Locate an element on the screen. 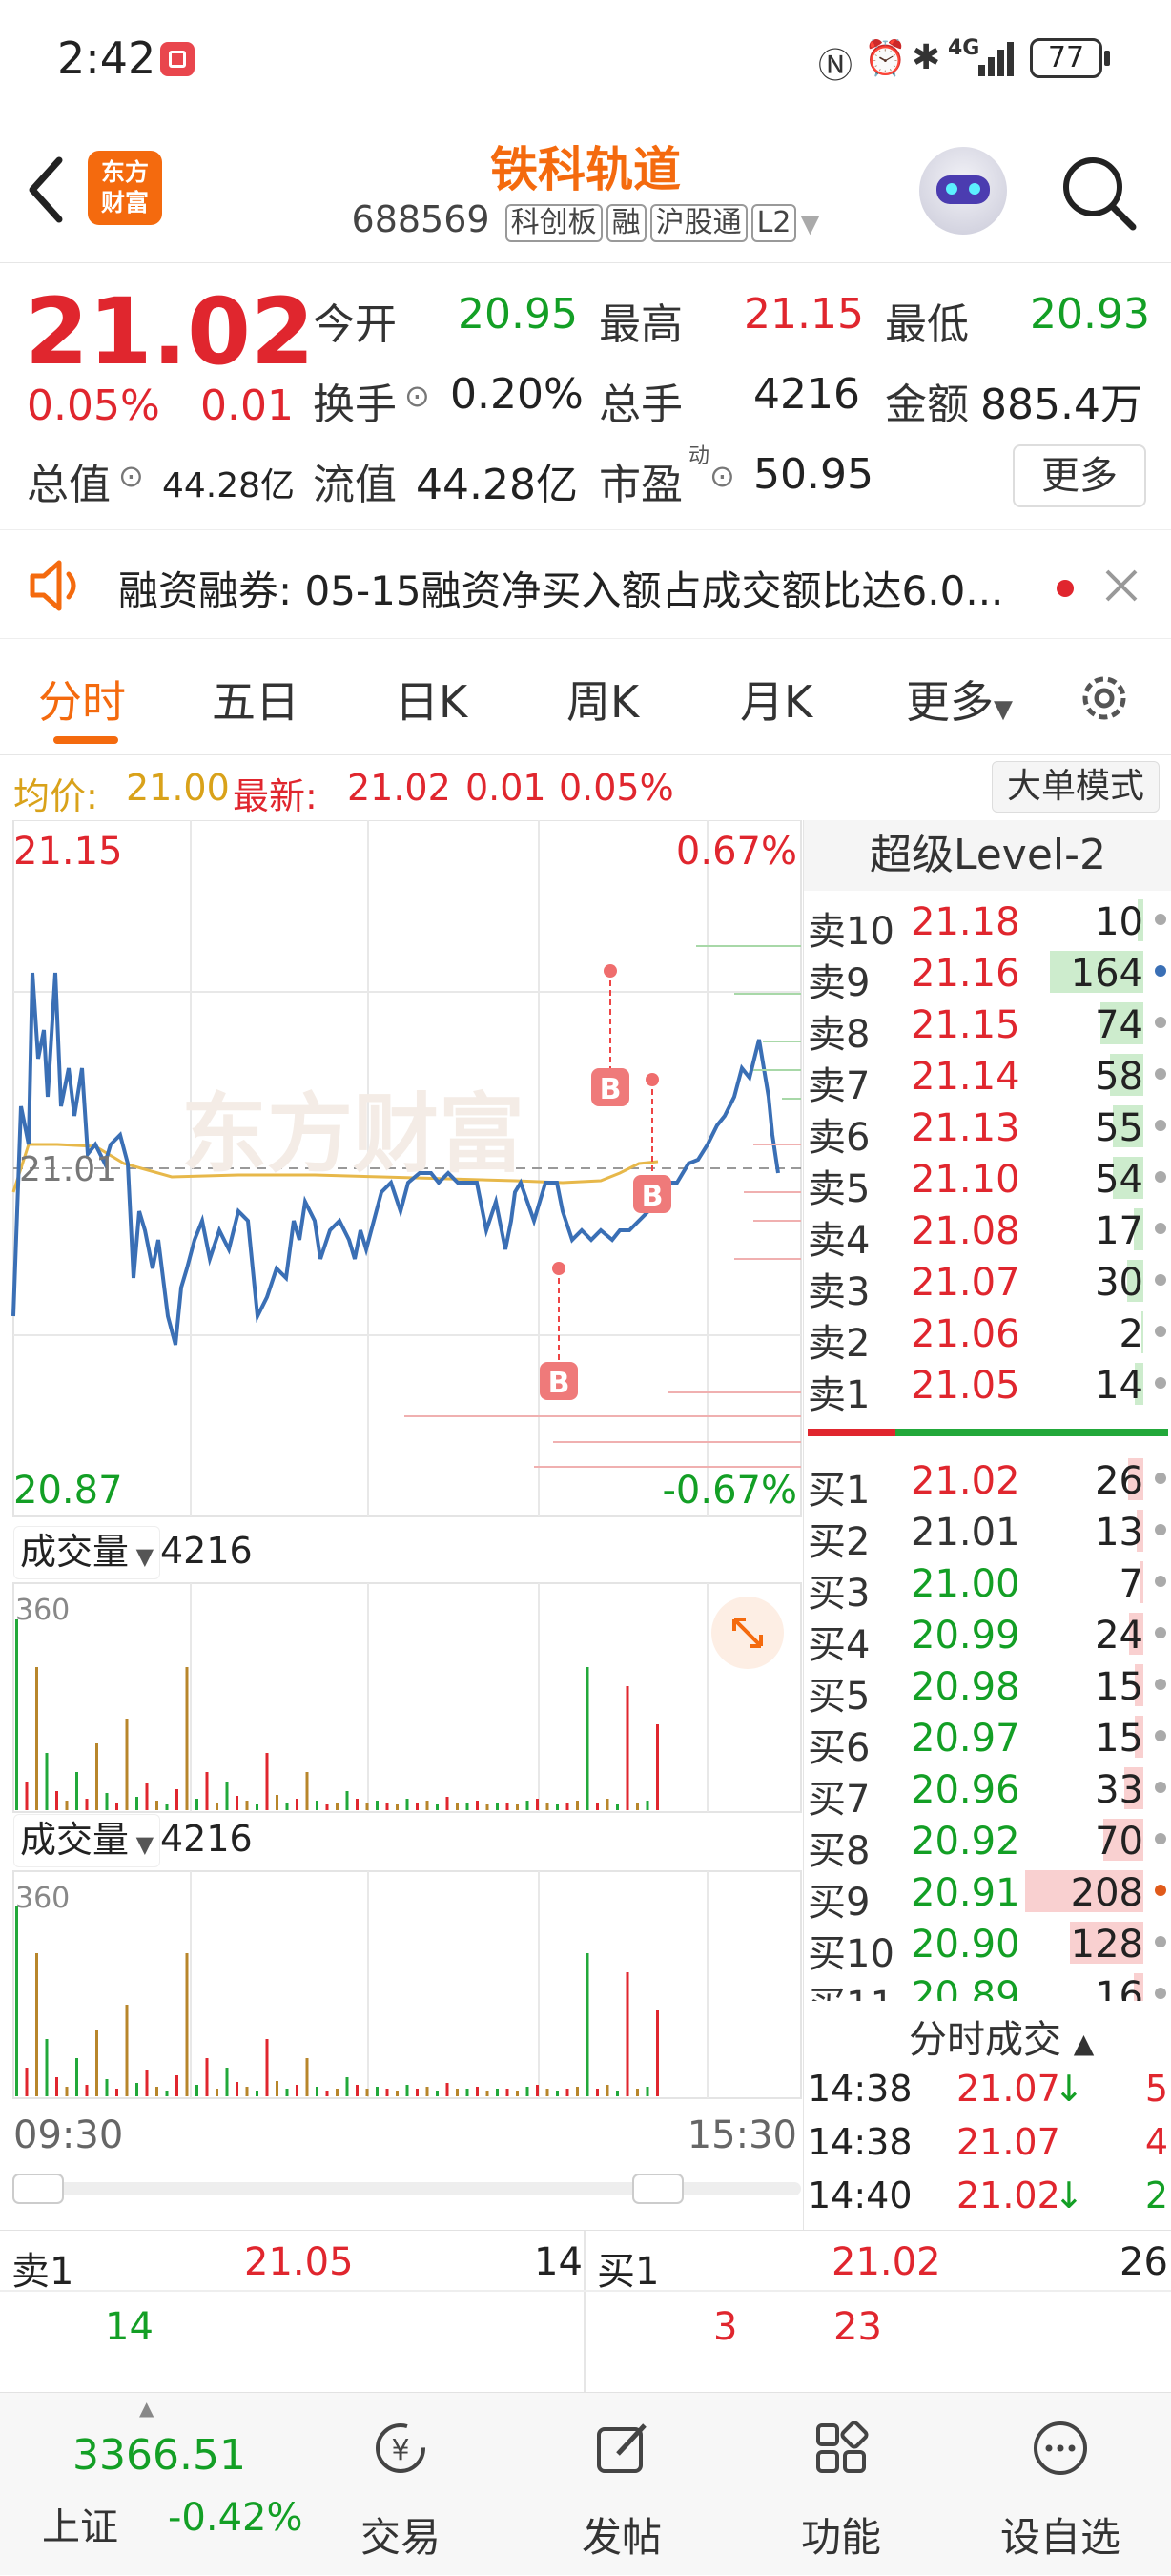 Image resolution: width=1171 pixels, height=2576 pixels. quick-book-strip: 卖1 21.05 14 14 买1 21.02 26 3 23 is located at coordinates (585, 2311).